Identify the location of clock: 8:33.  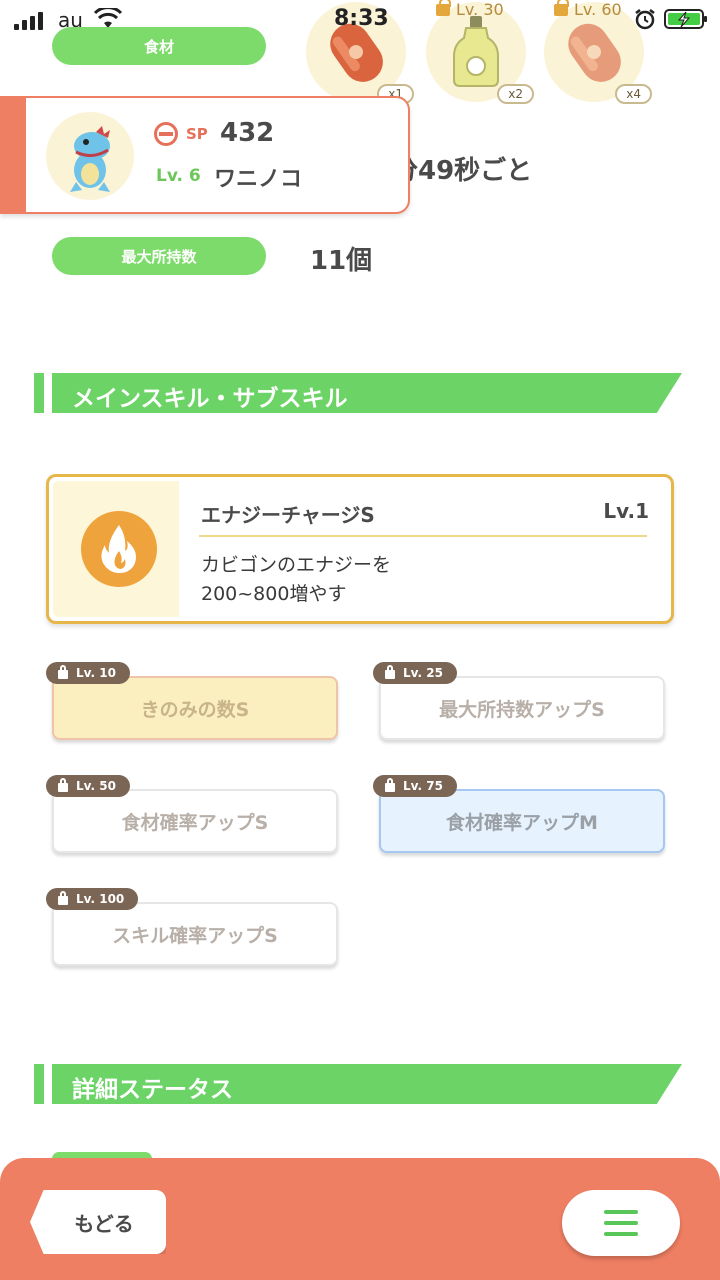
(361, 18).